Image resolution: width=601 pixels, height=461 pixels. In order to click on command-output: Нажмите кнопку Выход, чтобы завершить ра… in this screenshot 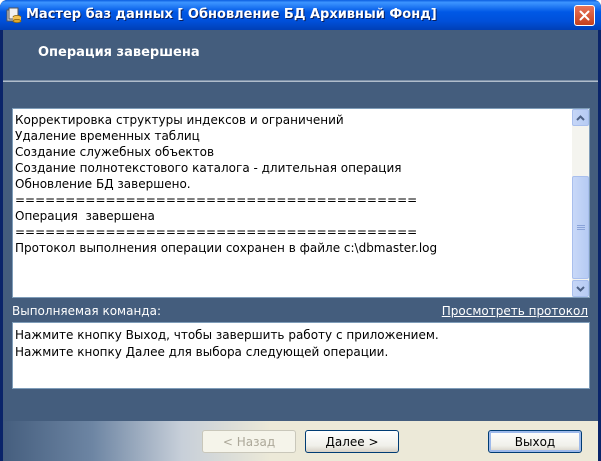, I will do `click(301, 355)`.